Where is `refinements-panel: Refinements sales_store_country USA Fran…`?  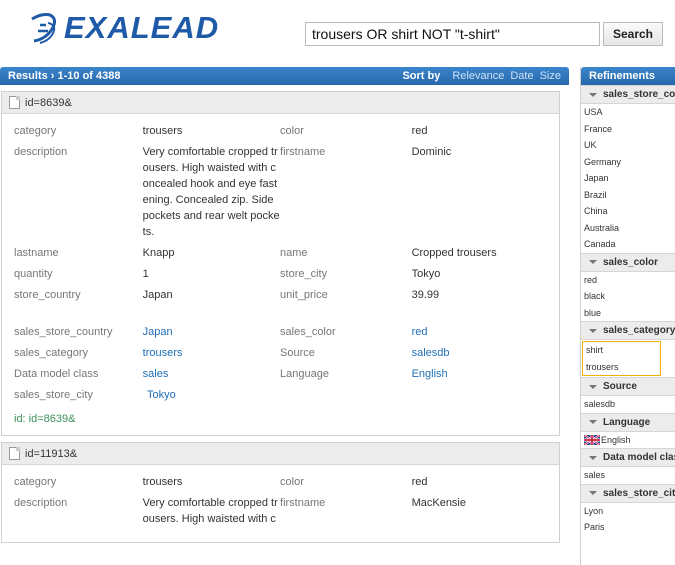
refinements-panel: Refinements sales_store_country USA Fran… is located at coordinates (627, 316).